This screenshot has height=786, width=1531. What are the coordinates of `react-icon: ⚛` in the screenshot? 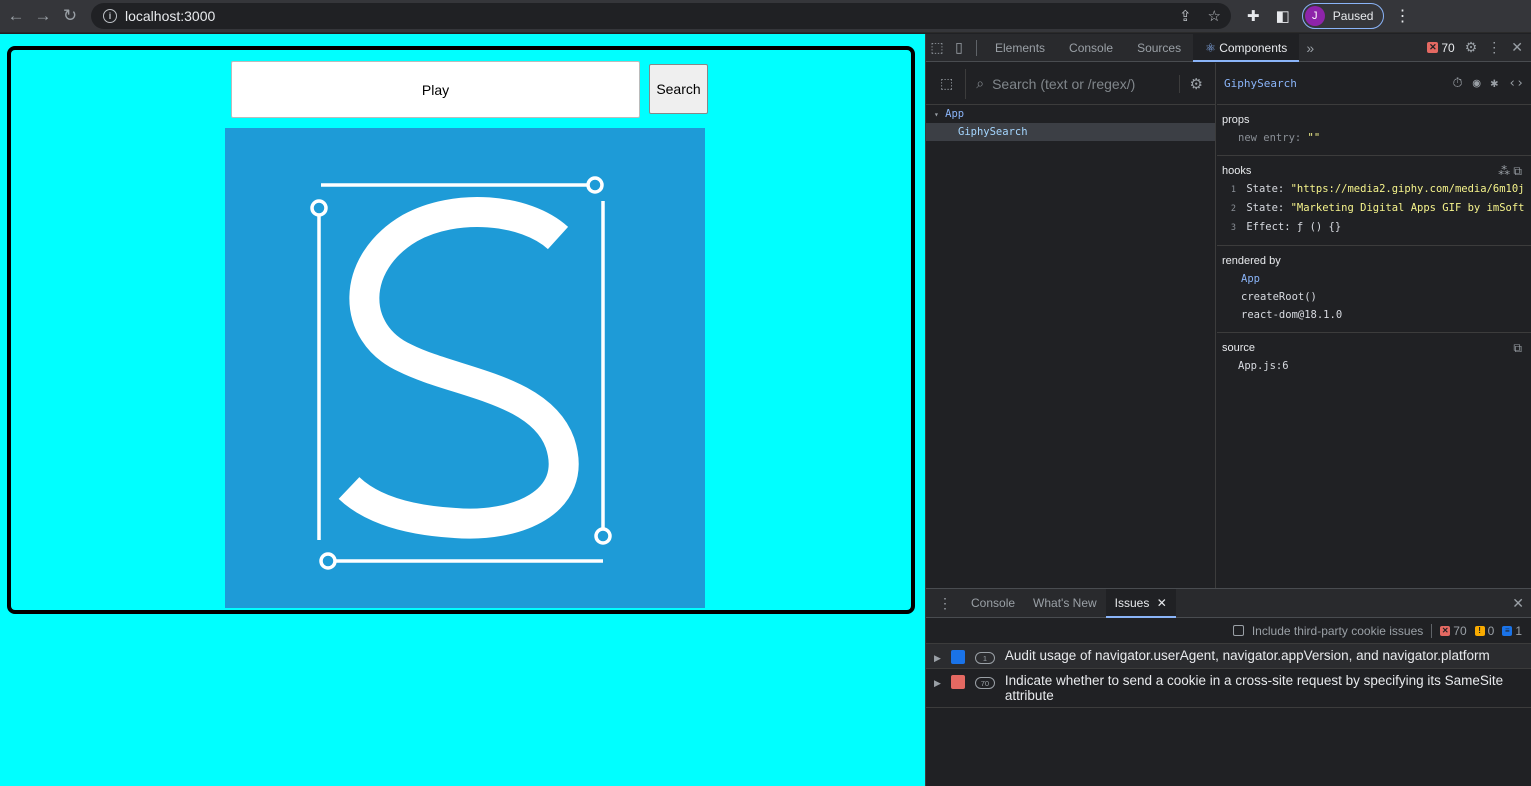 It's located at (1210, 47).